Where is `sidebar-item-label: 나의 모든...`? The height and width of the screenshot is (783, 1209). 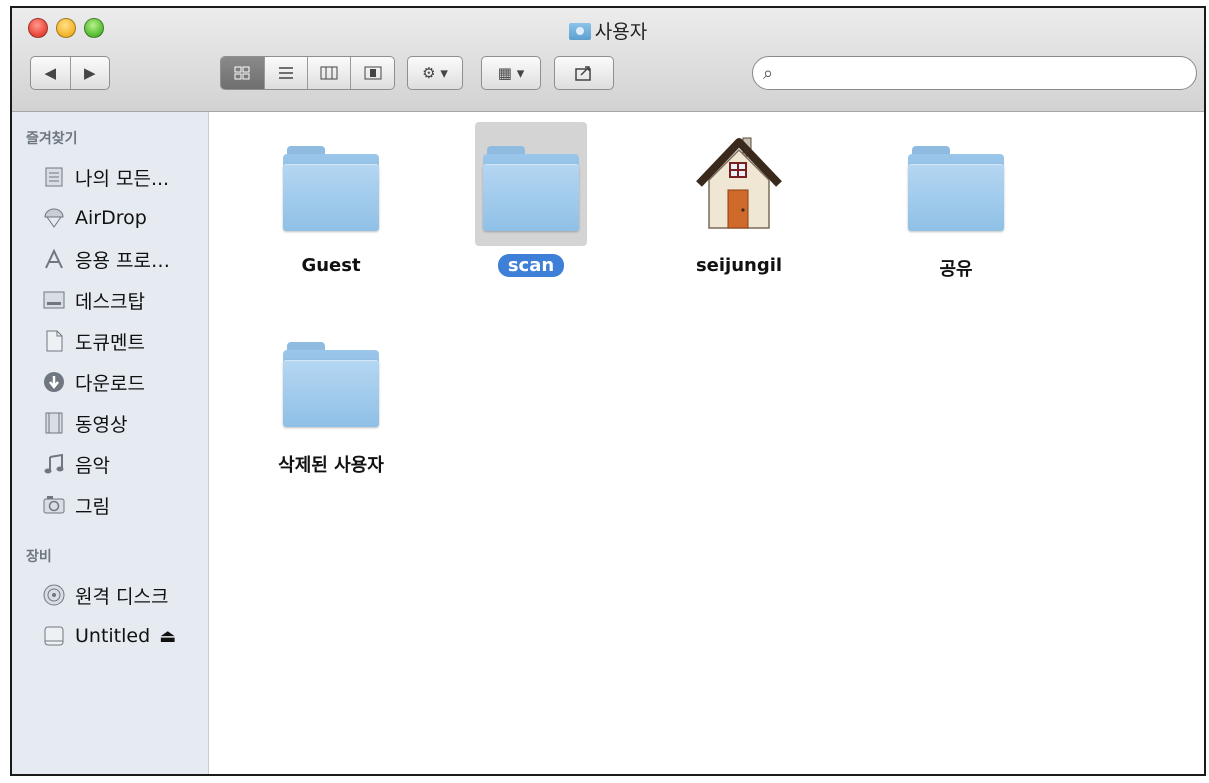 sidebar-item-label: 나의 모든... is located at coordinates (122, 178).